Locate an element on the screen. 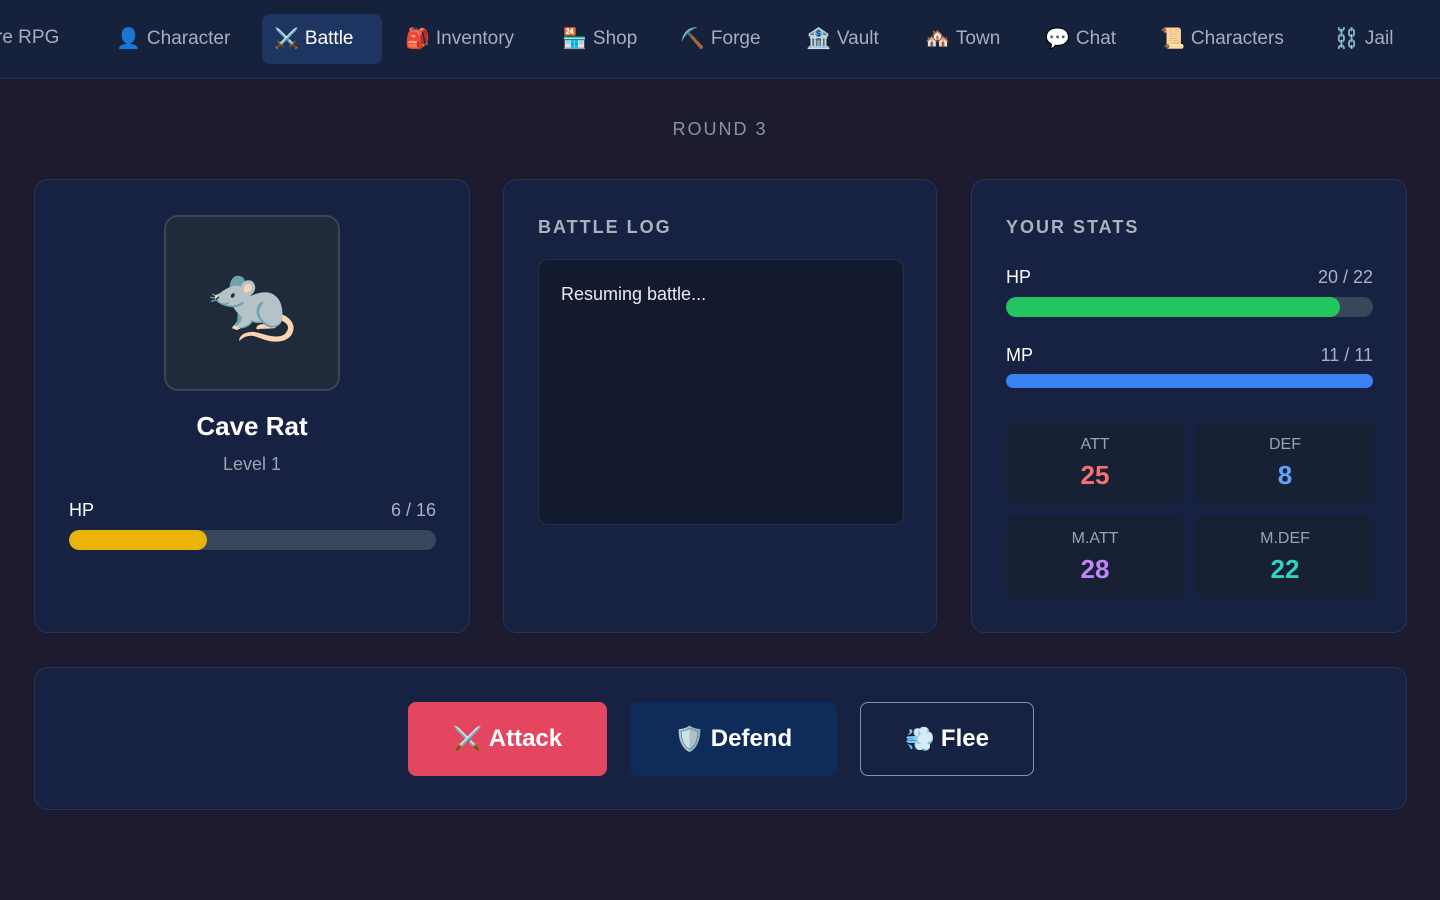 This screenshot has height=900, width=1440. app-brand: re RPG is located at coordinates (29, 38).